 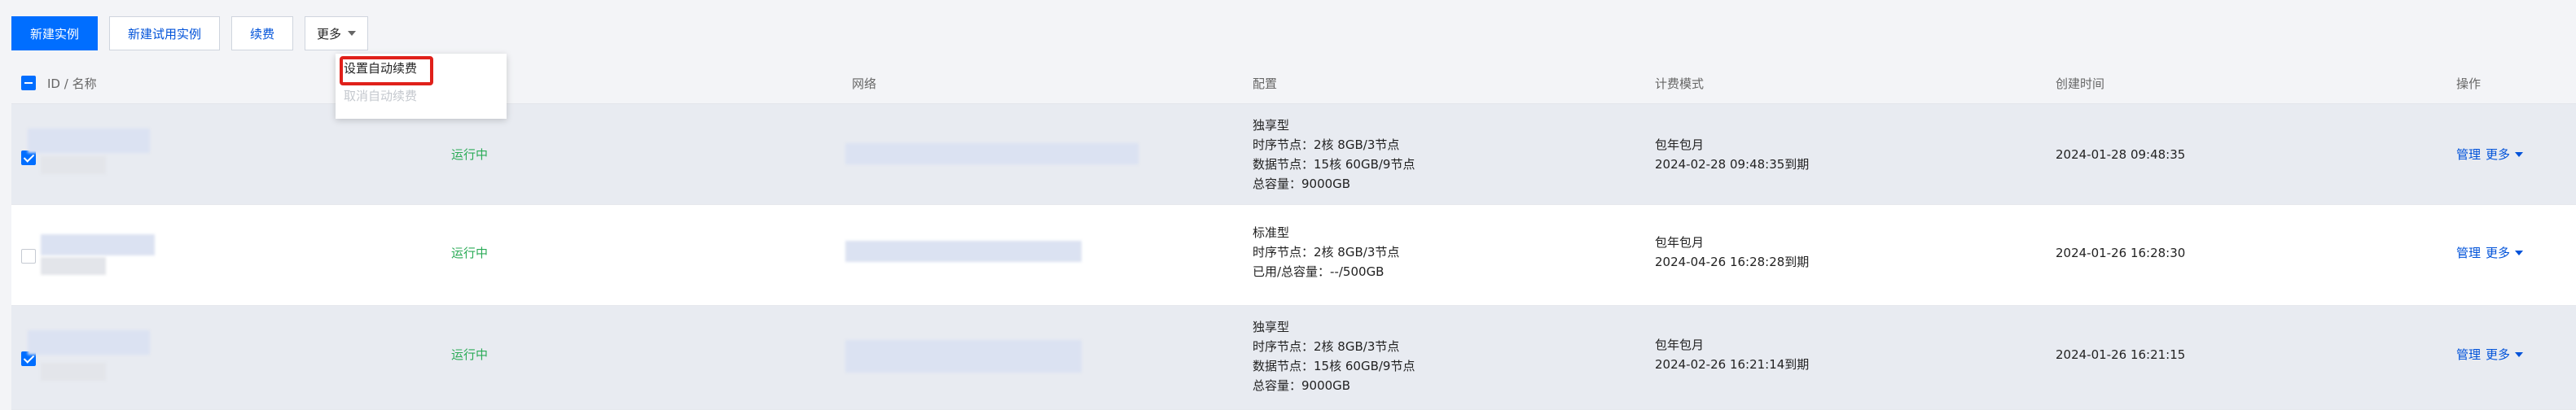 I want to click on toolbar: 新建实例 新建试用实例 续费 更多, so click(x=190, y=33).